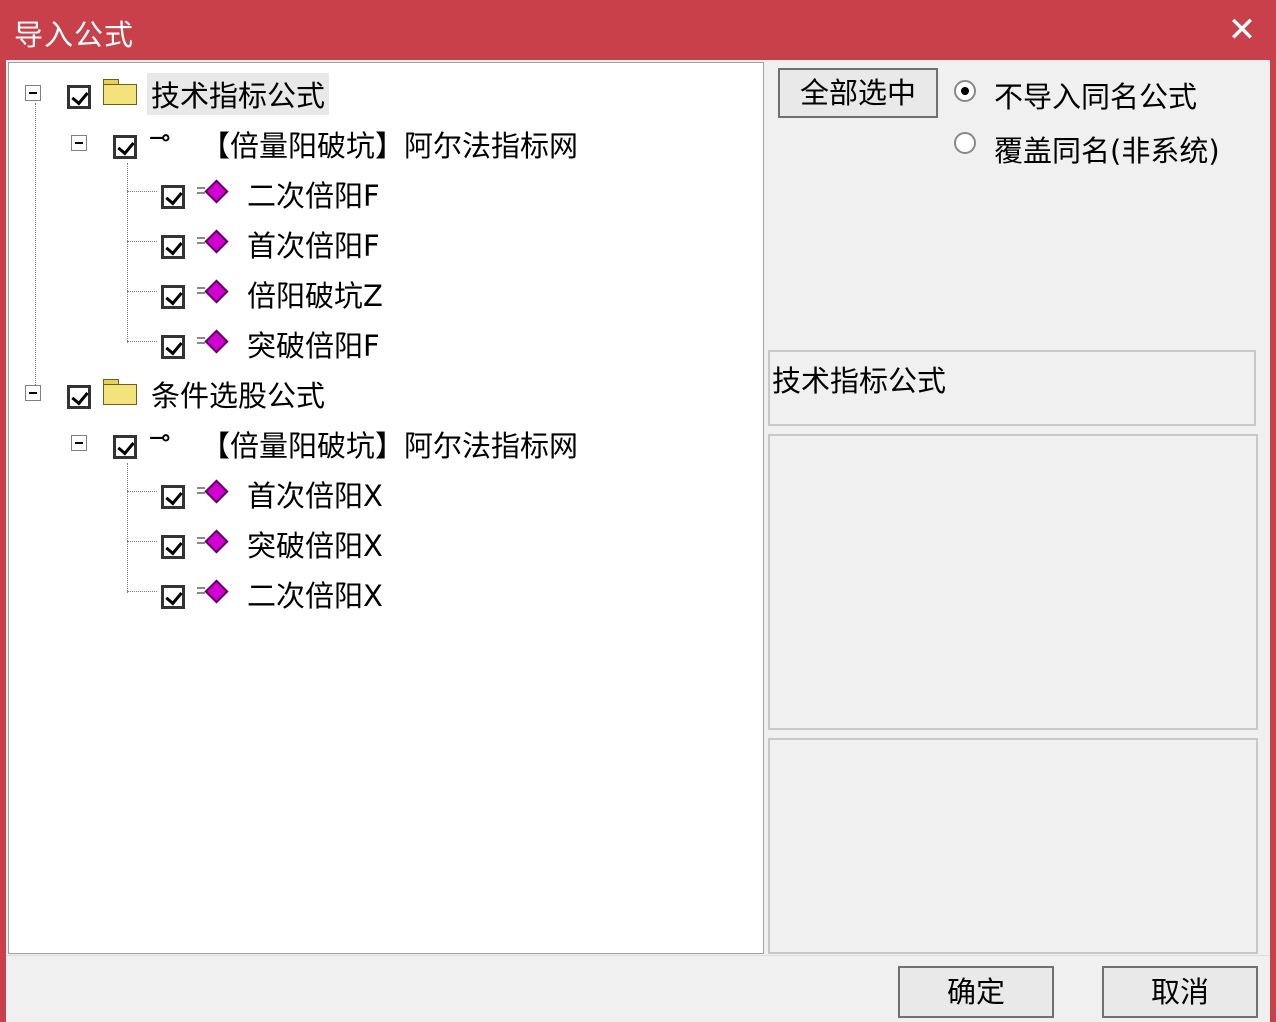 The height and width of the screenshot is (1022, 1276). I want to click on tree-node-formula: 突破倍阳X, so click(379, 540).